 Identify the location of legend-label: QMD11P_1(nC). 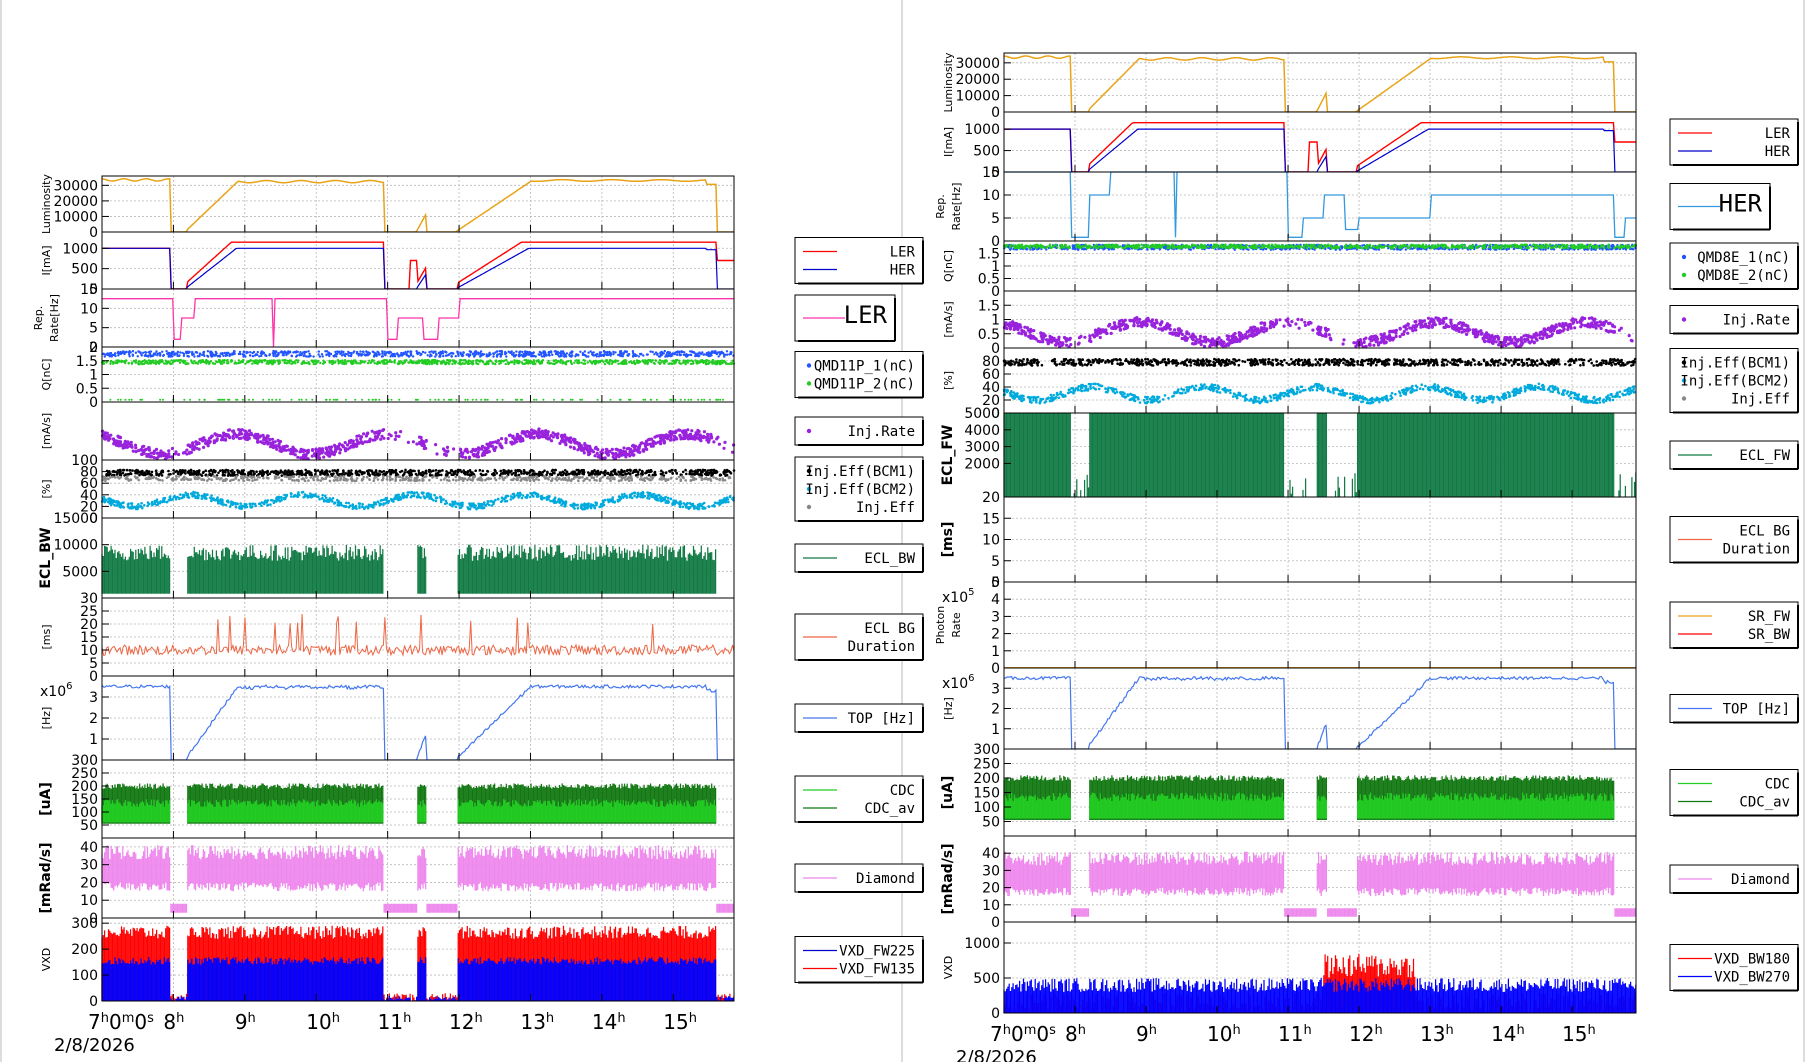
(864, 367).